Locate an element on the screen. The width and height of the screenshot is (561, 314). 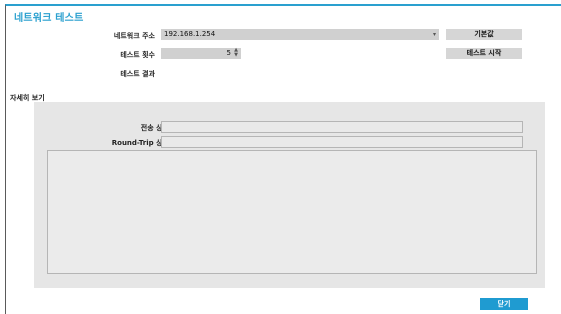
transmit-status-label: 전송 상태 is located at coordinates (154, 128).